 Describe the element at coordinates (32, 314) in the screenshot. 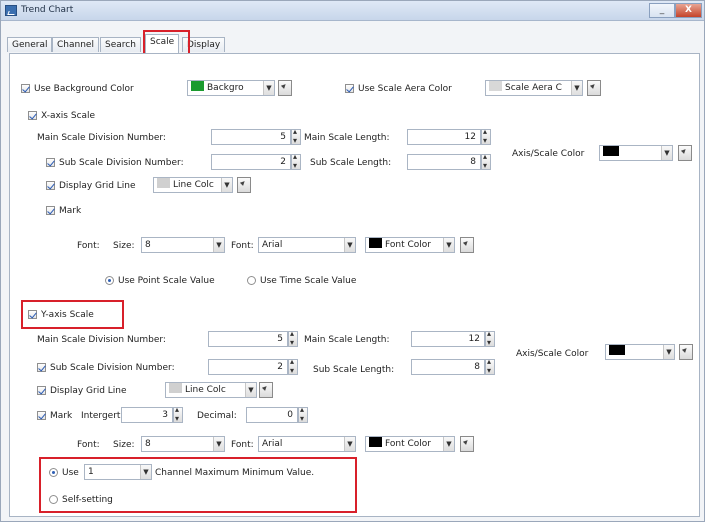

I see `y-axis-scale-checkbox` at that location.